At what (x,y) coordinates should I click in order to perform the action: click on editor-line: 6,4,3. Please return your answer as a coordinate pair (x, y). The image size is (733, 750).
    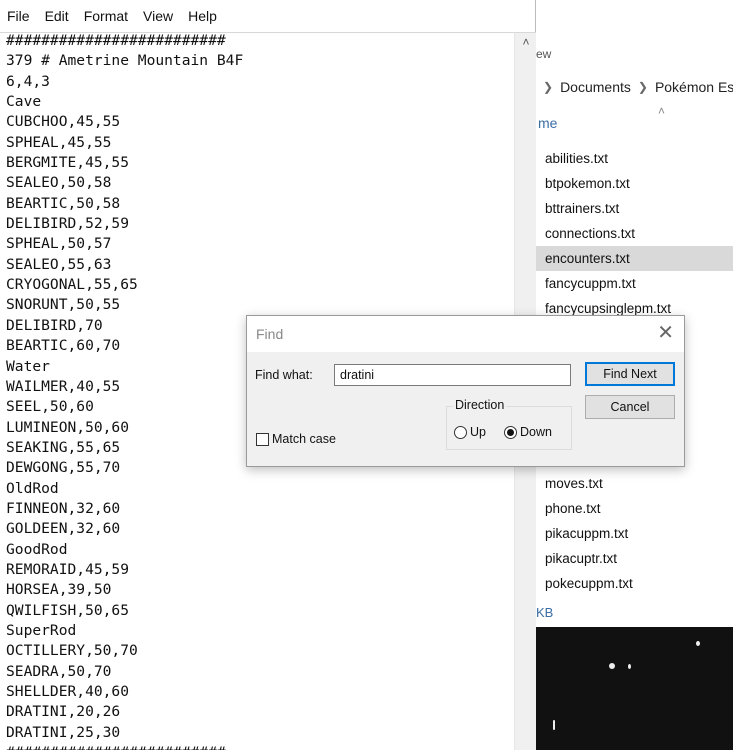
    Looking at the image, I should click on (28, 81).